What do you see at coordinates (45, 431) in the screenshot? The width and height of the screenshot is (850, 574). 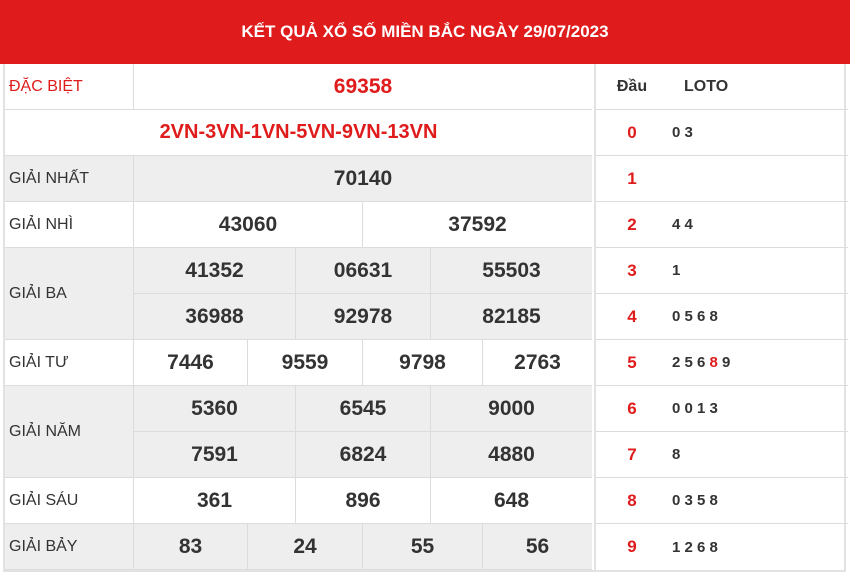 I see `fifth-prize-label: GIẢI NĂM` at bounding box center [45, 431].